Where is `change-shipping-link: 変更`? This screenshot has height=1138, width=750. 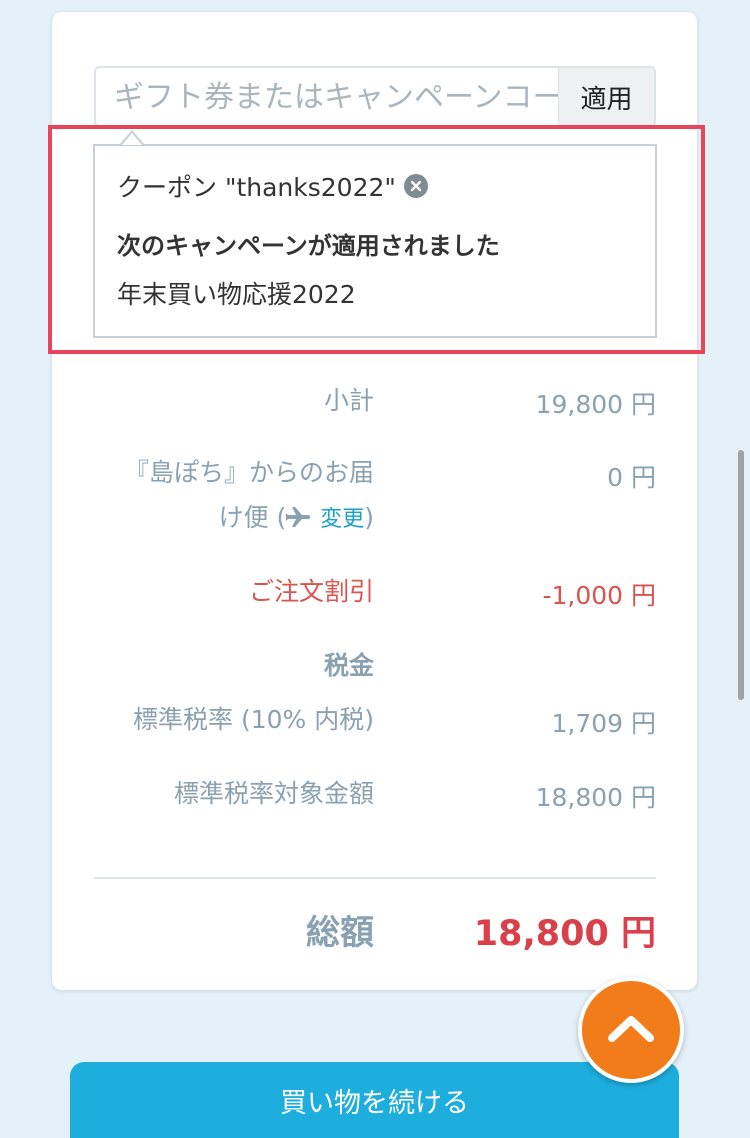 change-shipping-link: 変更 is located at coordinates (342, 519).